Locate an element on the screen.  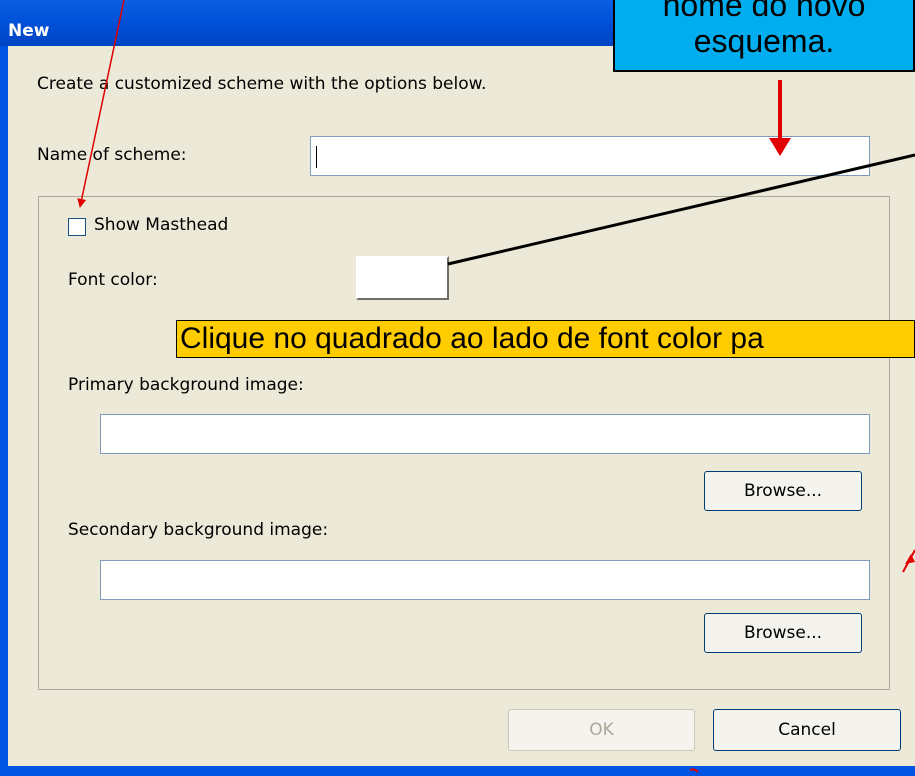
swatch-pointer-line is located at coordinates (681, 209).